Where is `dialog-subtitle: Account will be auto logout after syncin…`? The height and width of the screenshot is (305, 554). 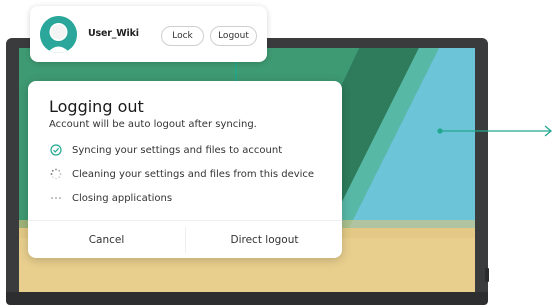 dialog-subtitle: Account will be auto logout after syncin… is located at coordinates (153, 124).